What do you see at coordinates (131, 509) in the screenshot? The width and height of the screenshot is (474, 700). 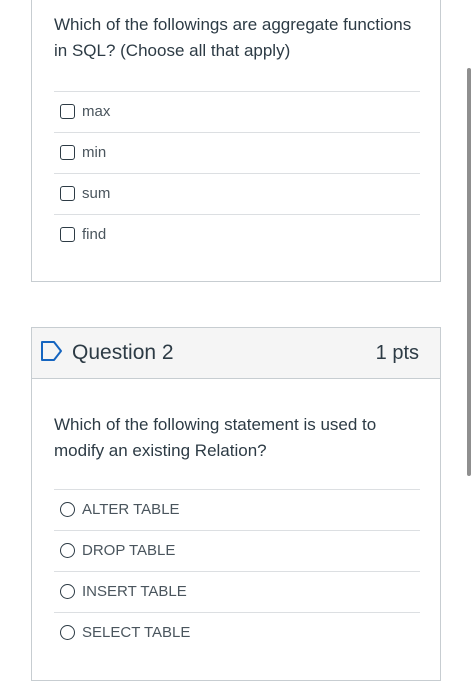 I see `answer-label: ALTER TABLE` at bounding box center [131, 509].